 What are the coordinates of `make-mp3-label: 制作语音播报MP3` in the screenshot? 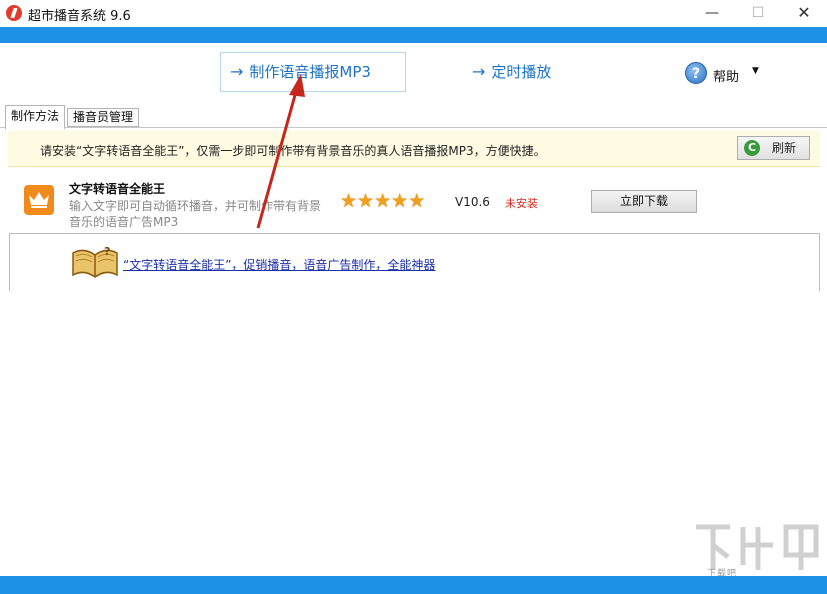 It's located at (310, 72).